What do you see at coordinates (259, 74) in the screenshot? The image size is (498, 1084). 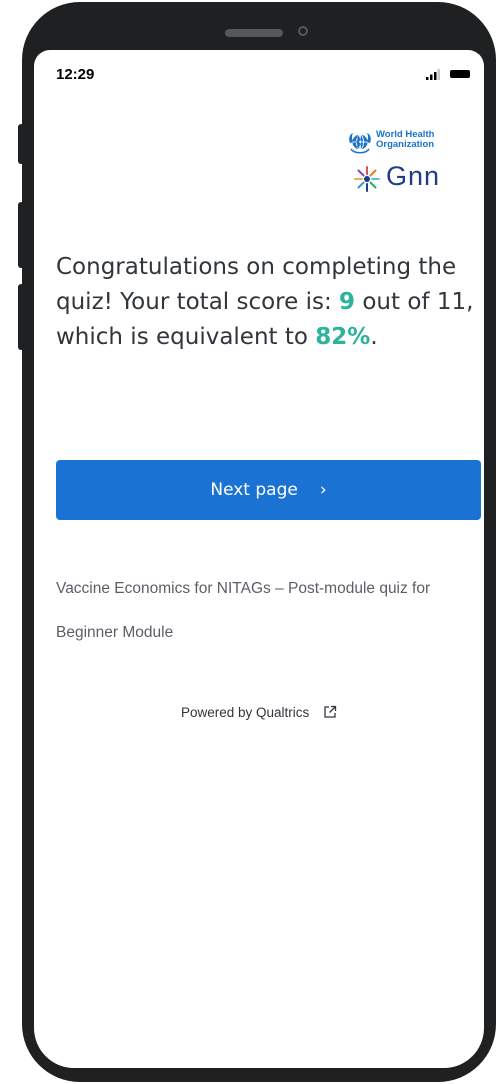 I see `status-bar: 12:29` at bounding box center [259, 74].